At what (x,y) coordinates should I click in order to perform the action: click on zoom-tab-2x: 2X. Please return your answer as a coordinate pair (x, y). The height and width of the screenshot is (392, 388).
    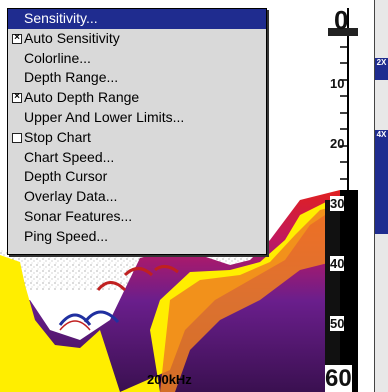
    Looking at the image, I should click on (381, 69).